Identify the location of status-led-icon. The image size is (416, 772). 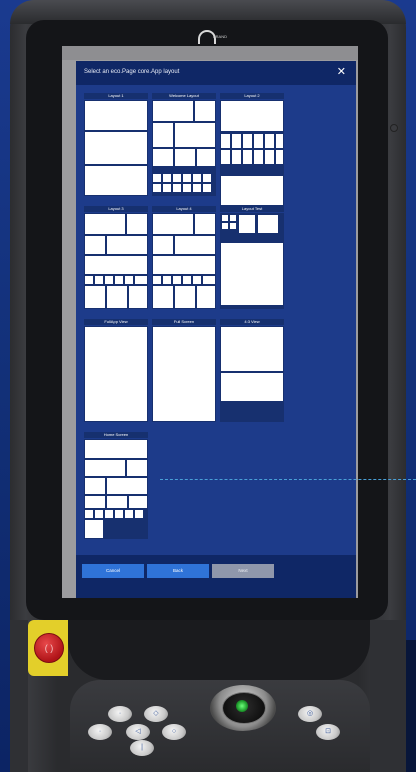
(242, 706).